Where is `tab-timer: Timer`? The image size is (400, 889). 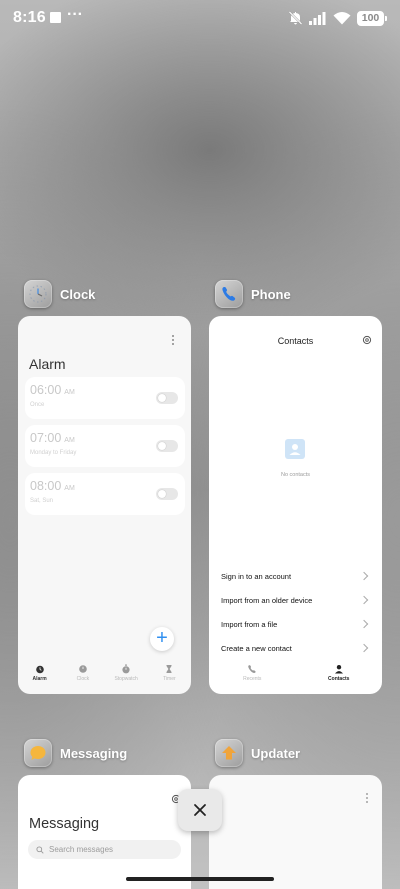 tab-timer: Timer is located at coordinates (169, 678).